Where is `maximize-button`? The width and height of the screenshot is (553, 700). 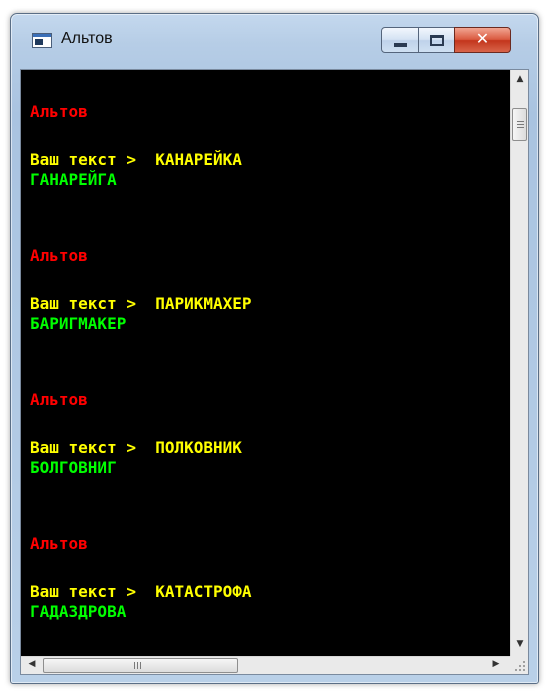
maximize-button is located at coordinates (436, 40).